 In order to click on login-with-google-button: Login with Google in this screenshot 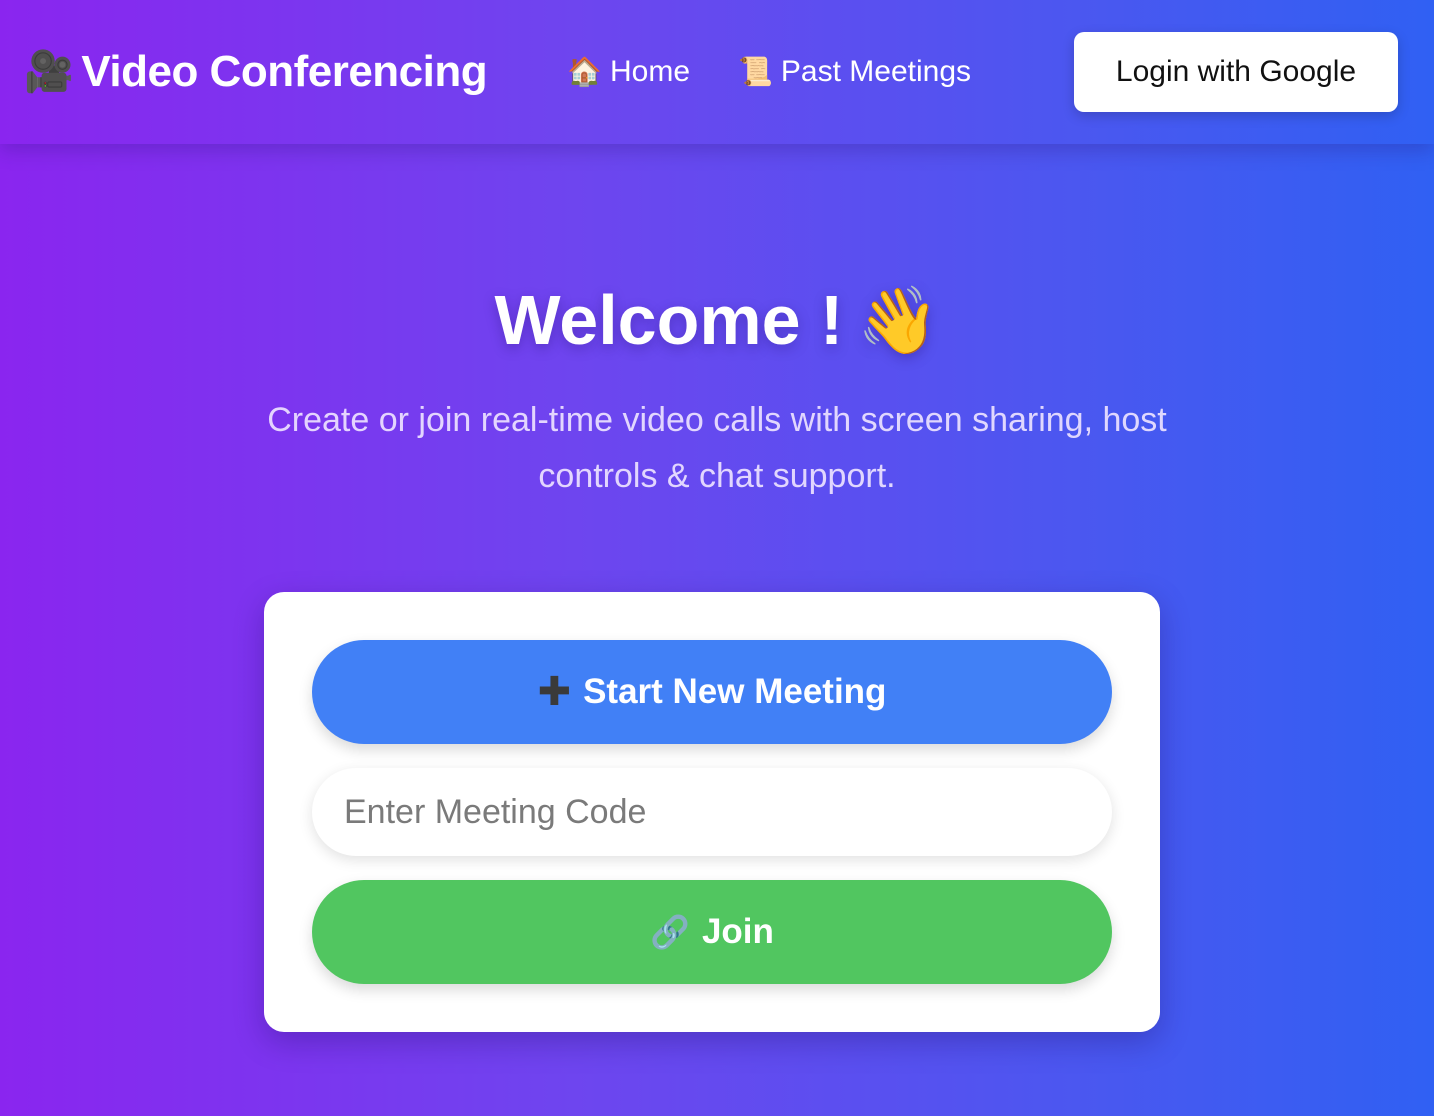, I will do `click(1236, 72)`.